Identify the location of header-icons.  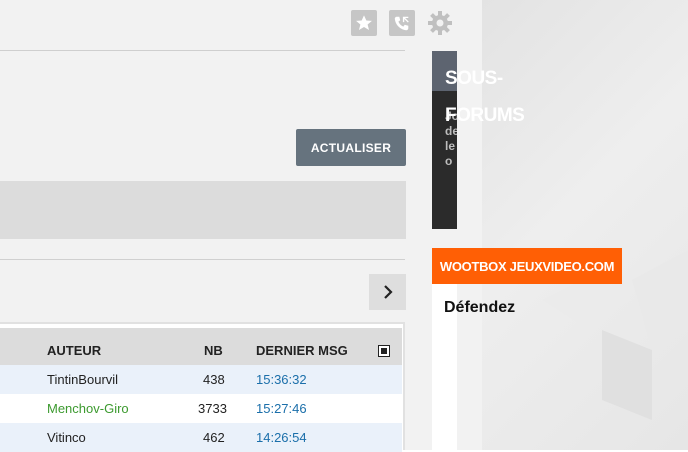
(402, 23).